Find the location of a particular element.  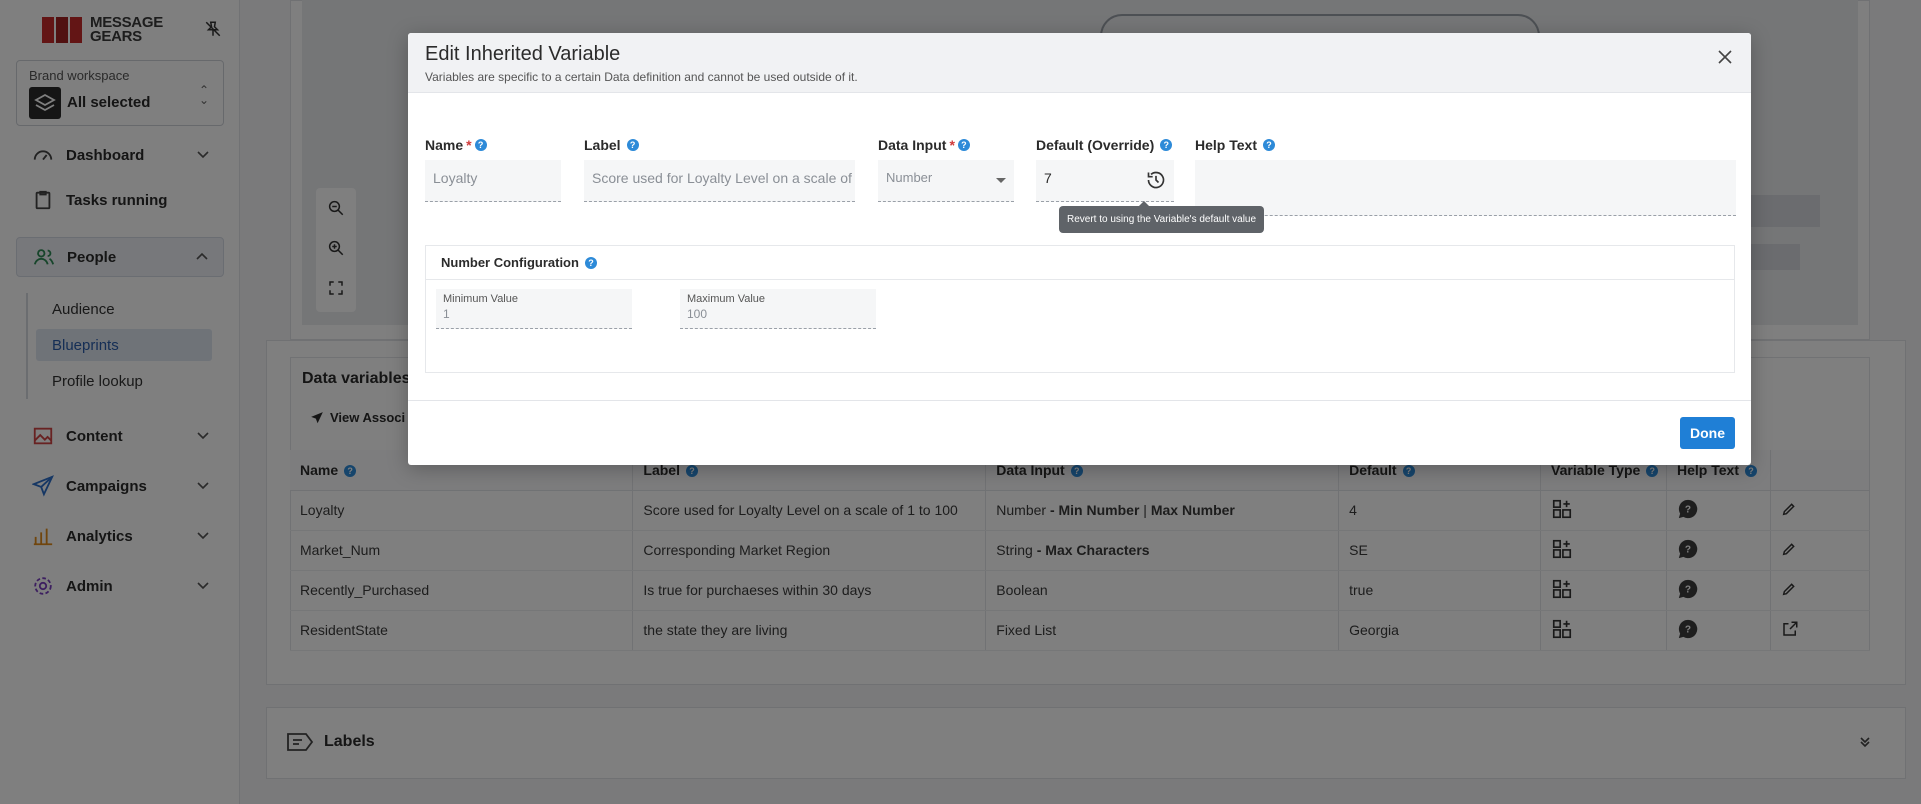

minimum-value-field: Minimum Value 1 is located at coordinates (534, 309).